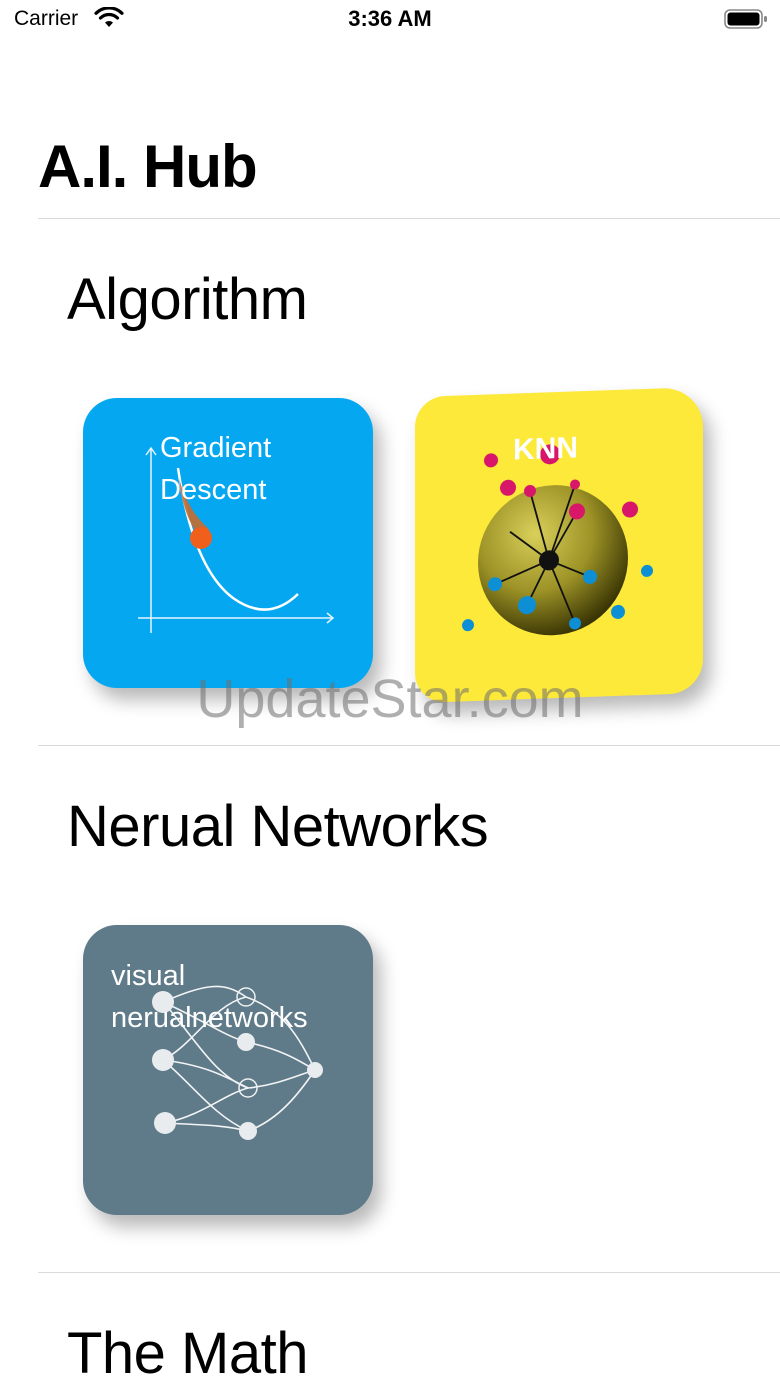 This screenshot has width=780, height=1387. What do you see at coordinates (390, 699) in the screenshot?
I see `watermark: UpdateStar.com` at bounding box center [390, 699].